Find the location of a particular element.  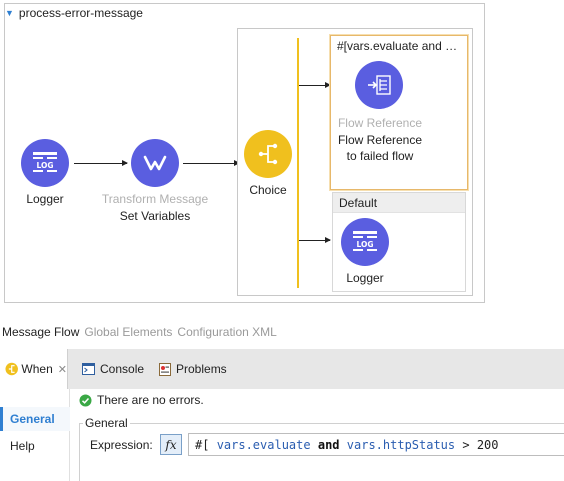

problems-icon is located at coordinates (165, 369).